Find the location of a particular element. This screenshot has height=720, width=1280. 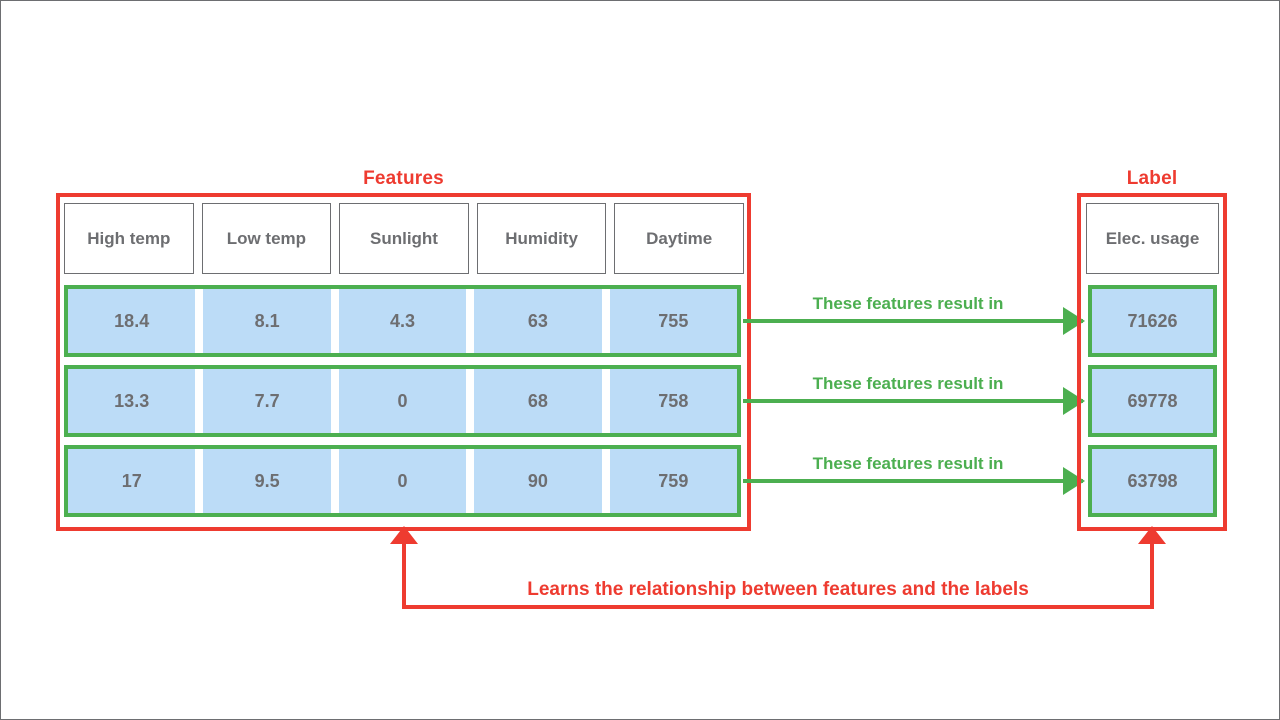

label-data-row: 63798 is located at coordinates (1152, 481).